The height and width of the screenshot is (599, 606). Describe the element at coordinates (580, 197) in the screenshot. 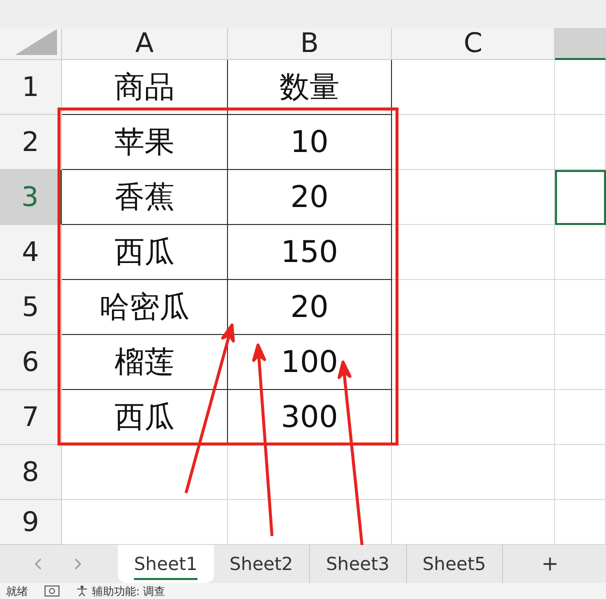

I see `selected-cell` at that location.